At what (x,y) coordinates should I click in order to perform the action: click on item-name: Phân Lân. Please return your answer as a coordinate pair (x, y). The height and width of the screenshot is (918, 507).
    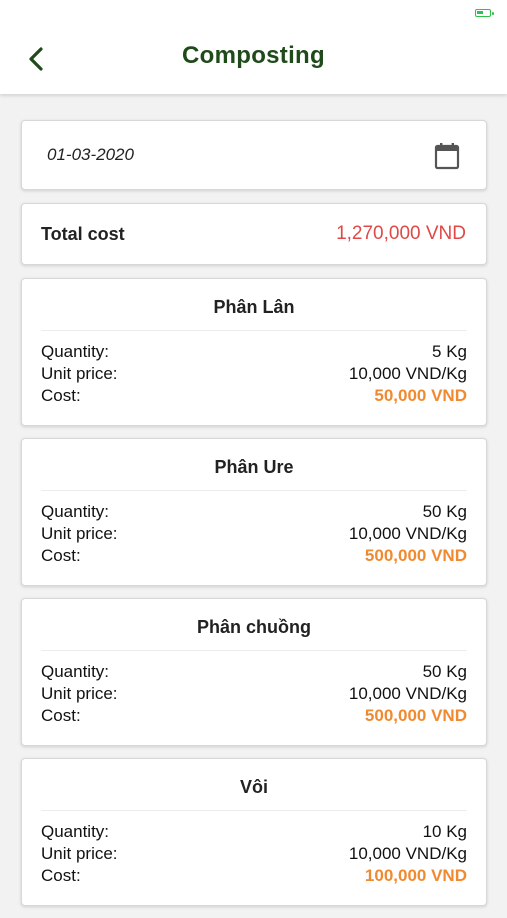
    Looking at the image, I should click on (254, 307).